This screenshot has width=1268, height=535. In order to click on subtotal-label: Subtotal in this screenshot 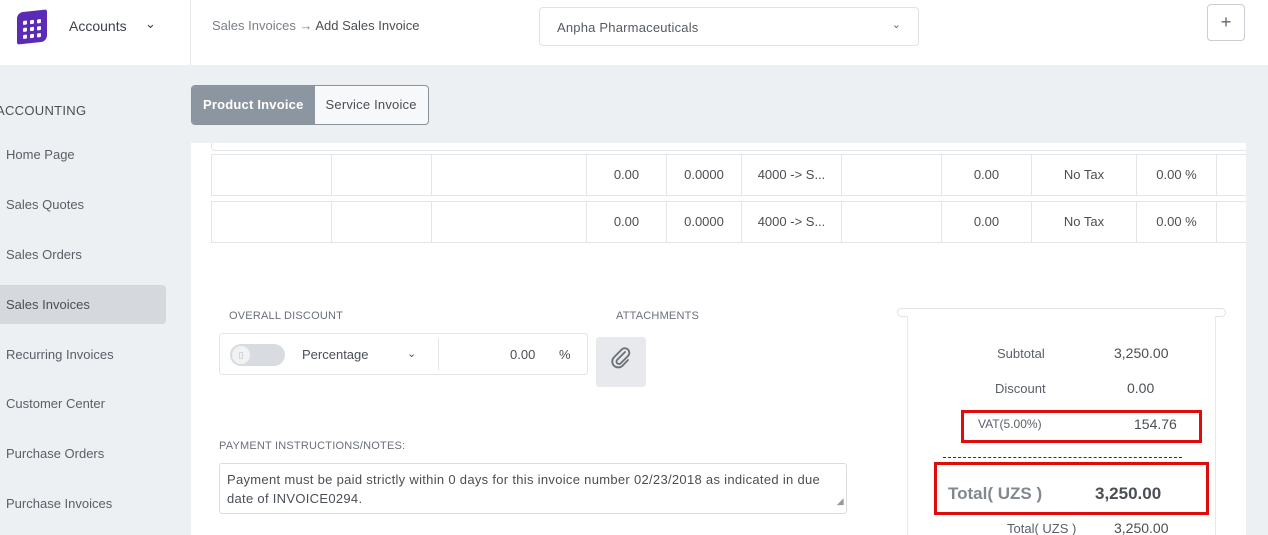, I will do `click(1021, 353)`.